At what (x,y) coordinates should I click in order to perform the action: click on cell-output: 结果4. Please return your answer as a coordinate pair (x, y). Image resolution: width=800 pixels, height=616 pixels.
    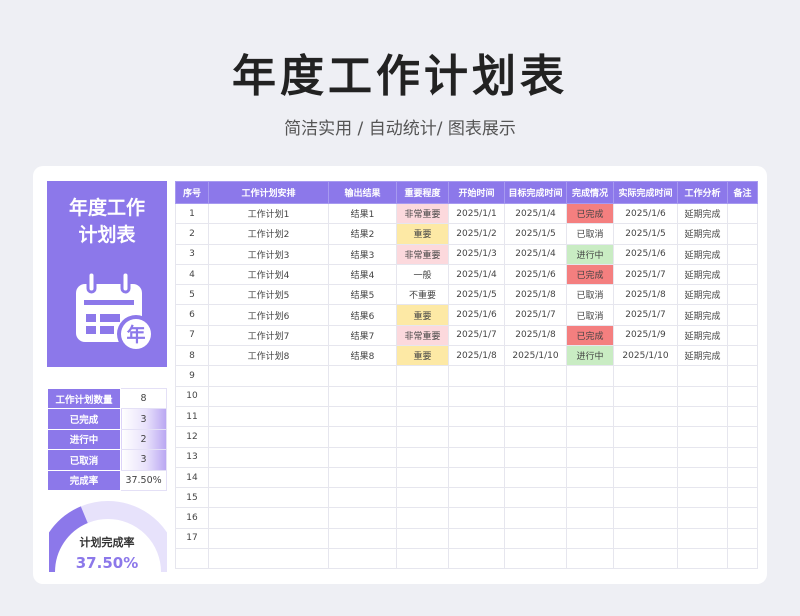
    Looking at the image, I should click on (362, 274).